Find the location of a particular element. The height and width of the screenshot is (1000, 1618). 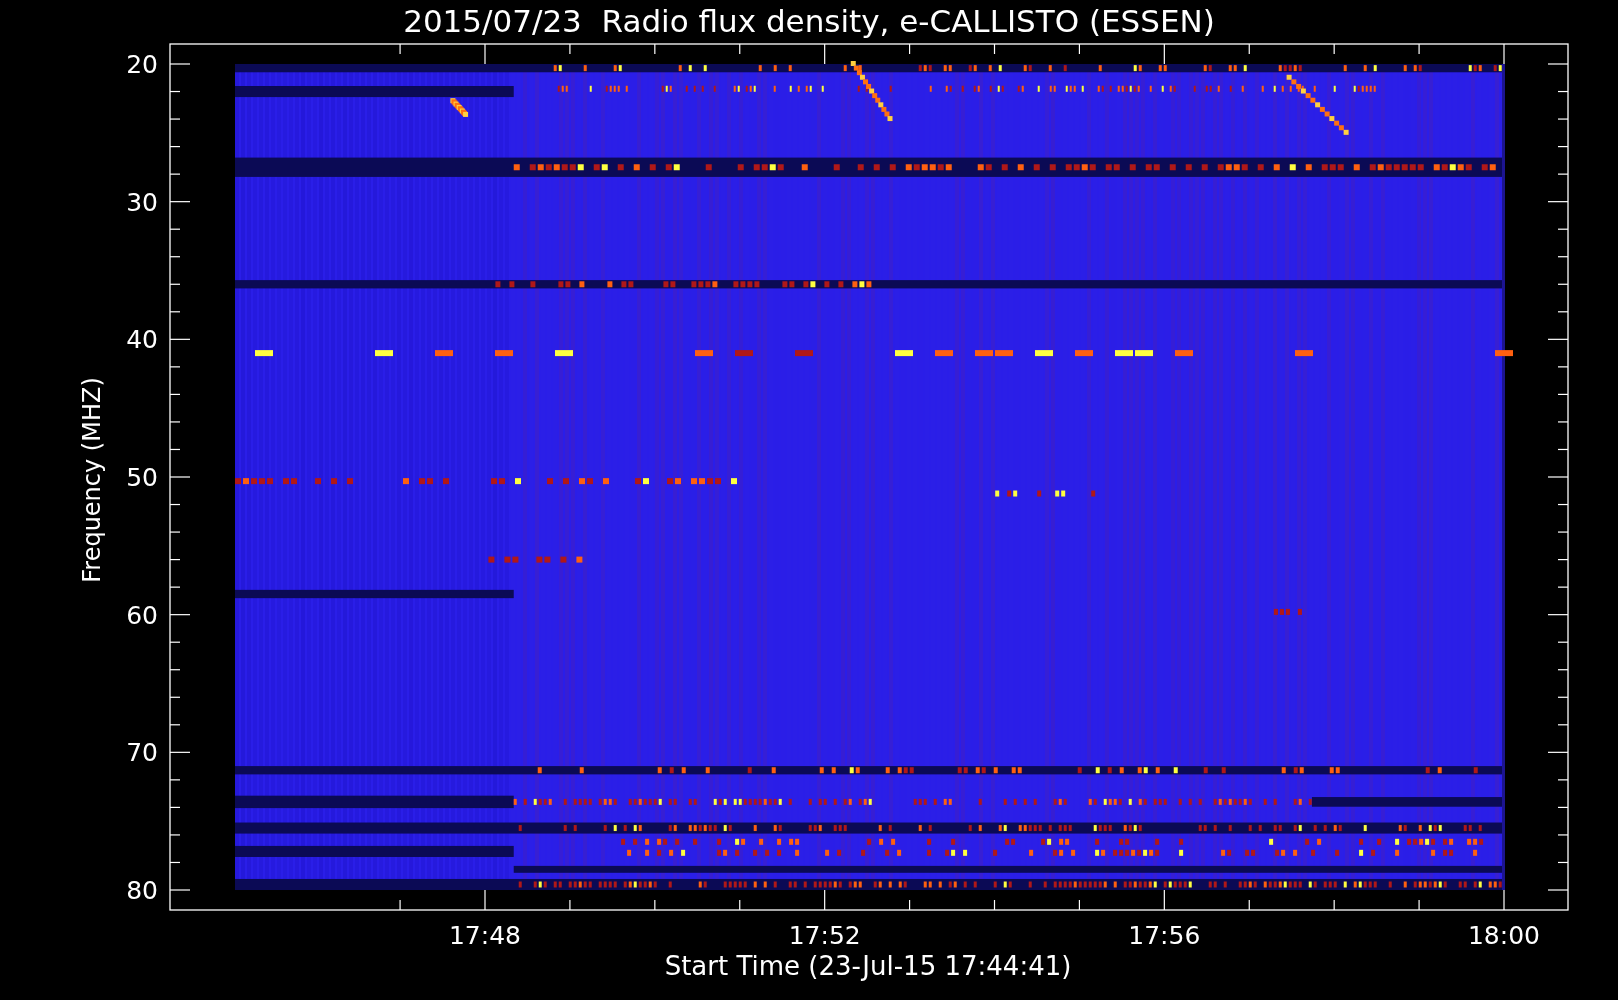

y-tick-label: 50 is located at coordinates (142, 477).